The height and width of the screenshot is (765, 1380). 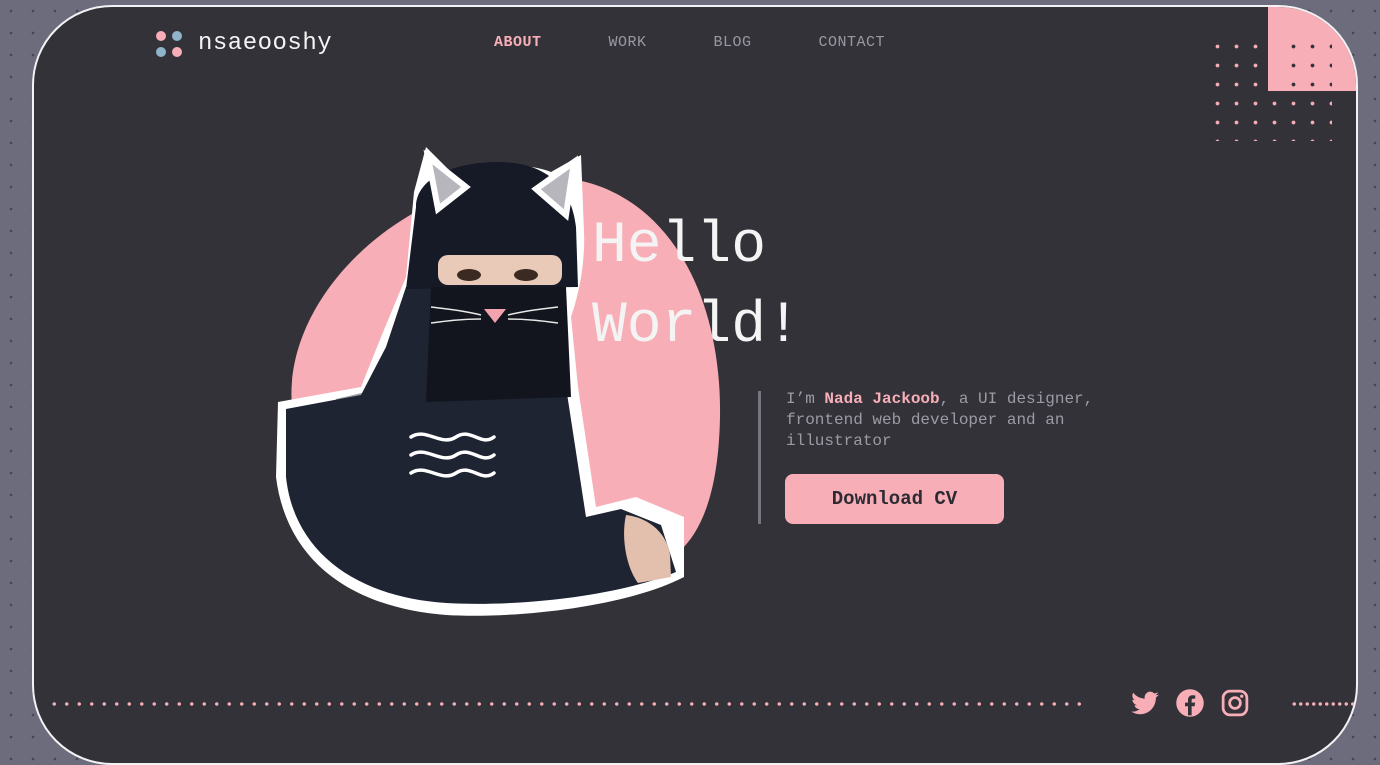 I want to click on nav-item-about: ABOUT, so click(x=518, y=42).